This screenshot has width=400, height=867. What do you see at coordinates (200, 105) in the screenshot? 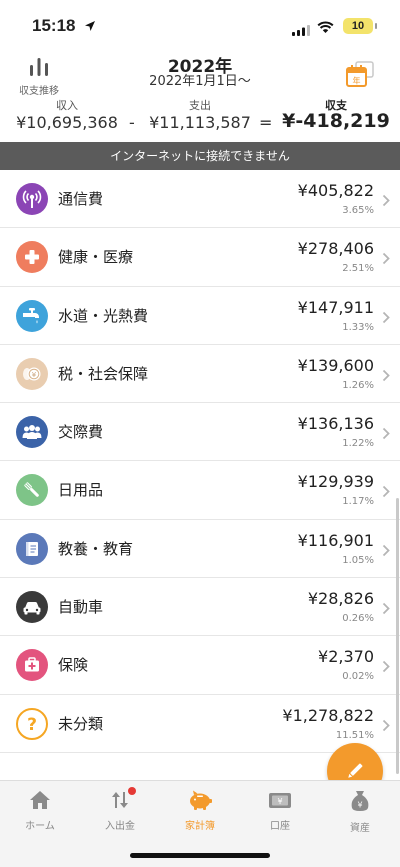
I see `expense-label: 支出` at bounding box center [200, 105].